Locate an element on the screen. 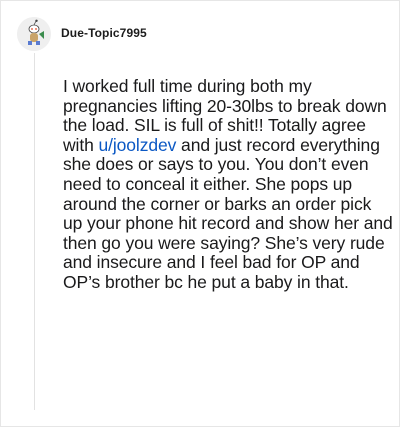 The image size is (400, 427). snoo-avatar-icon is located at coordinates (34, 34).